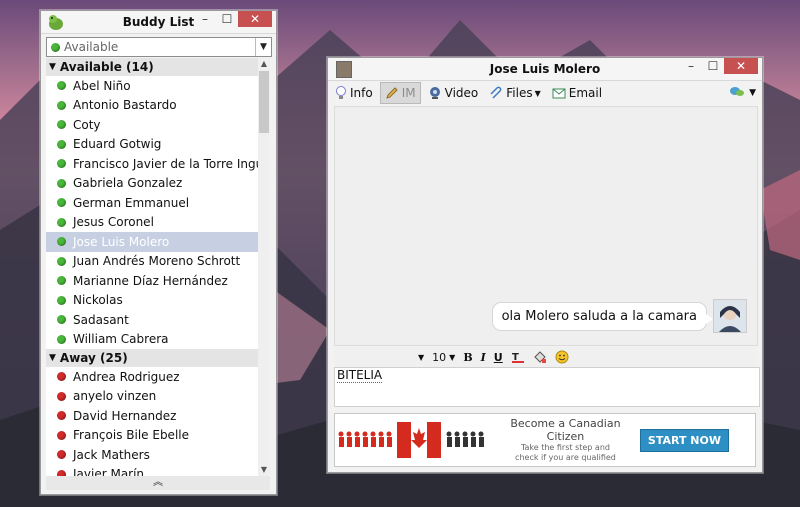 This screenshot has height=507, width=800. What do you see at coordinates (87, 124) in the screenshot?
I see `buddy-name: Coty` at bounding box center [87, 124].